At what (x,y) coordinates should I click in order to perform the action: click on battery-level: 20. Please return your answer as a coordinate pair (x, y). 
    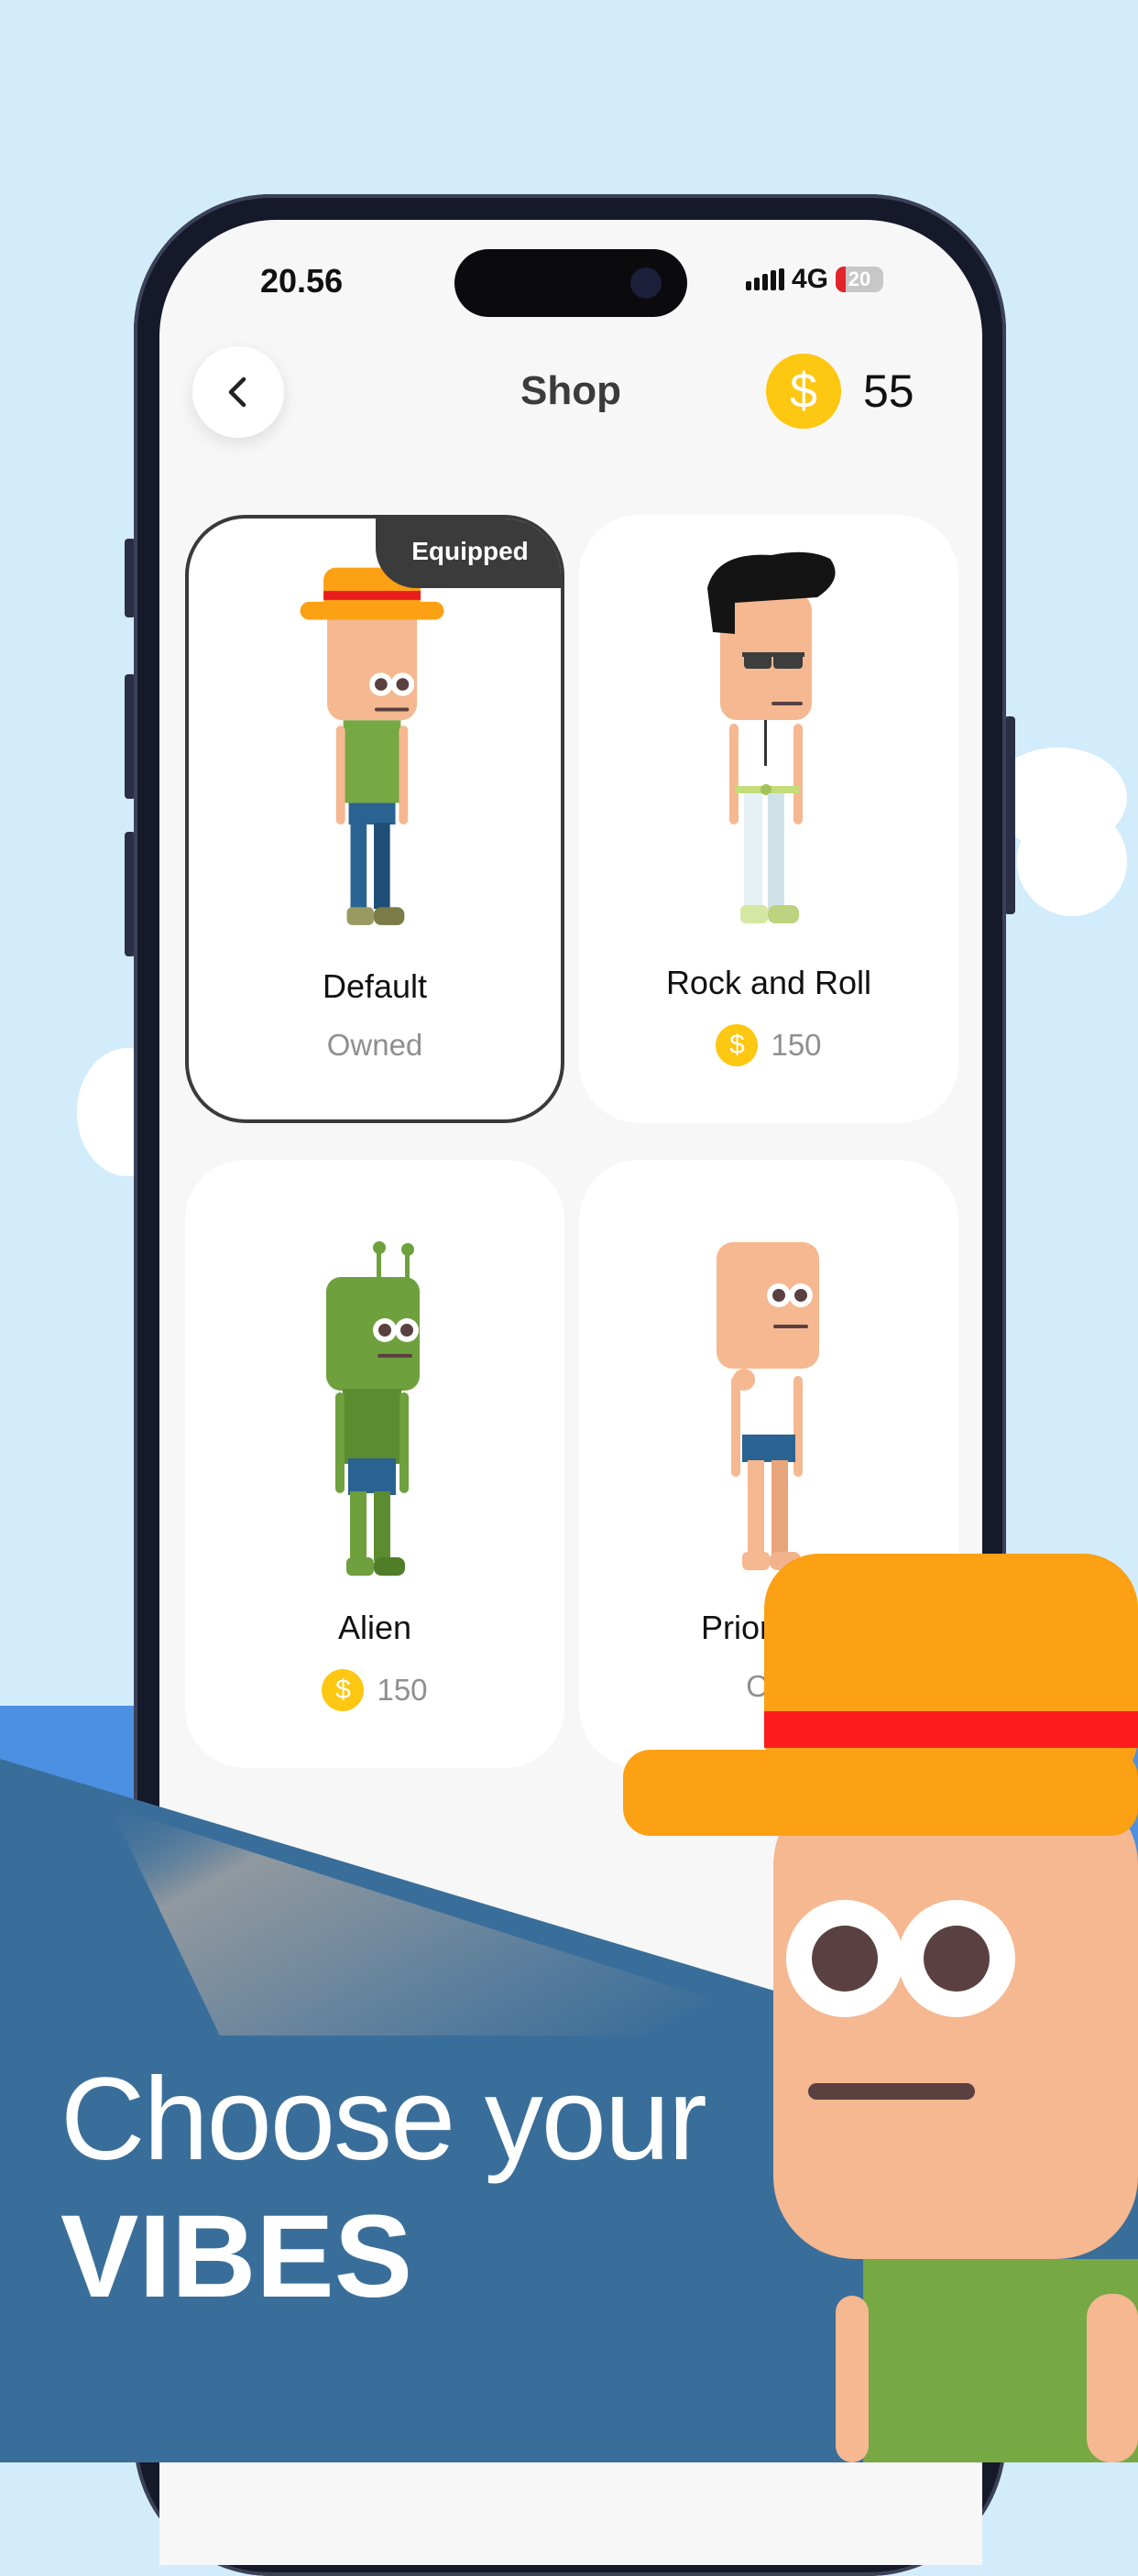
    Looking at the image, I should click on (859, 279).